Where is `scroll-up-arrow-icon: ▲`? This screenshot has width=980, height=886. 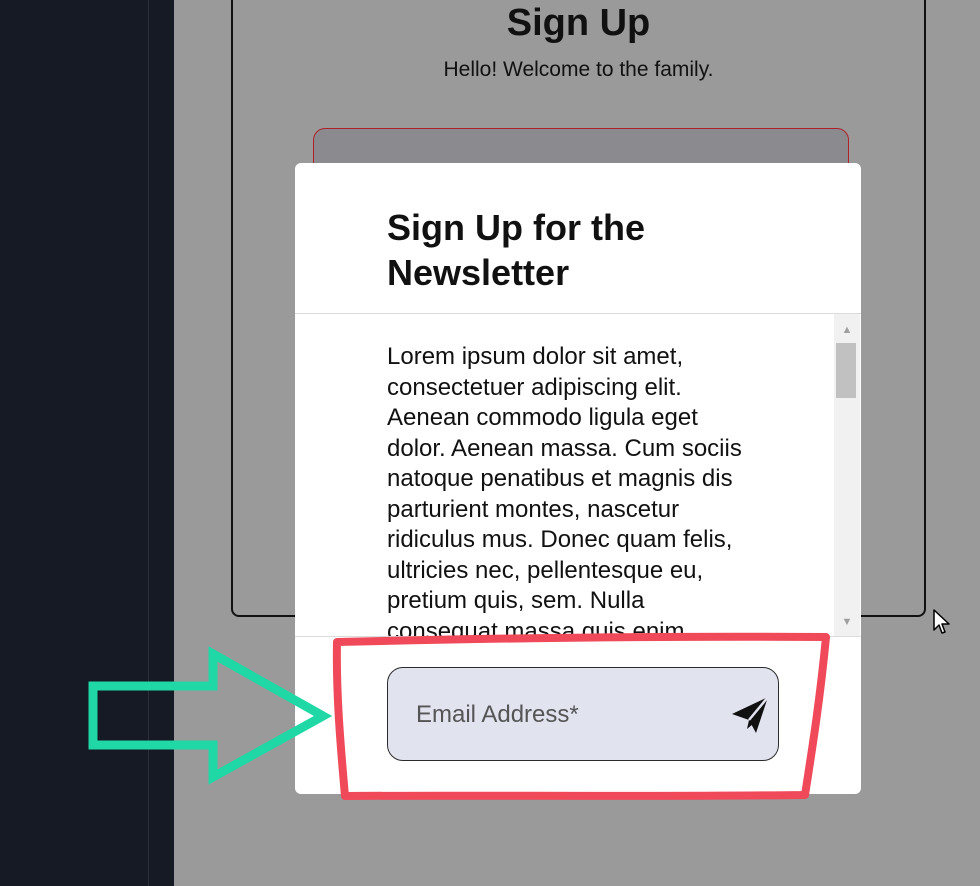
scroll-up-arrow-icon: ▲ is located at coordinates (847, 330).